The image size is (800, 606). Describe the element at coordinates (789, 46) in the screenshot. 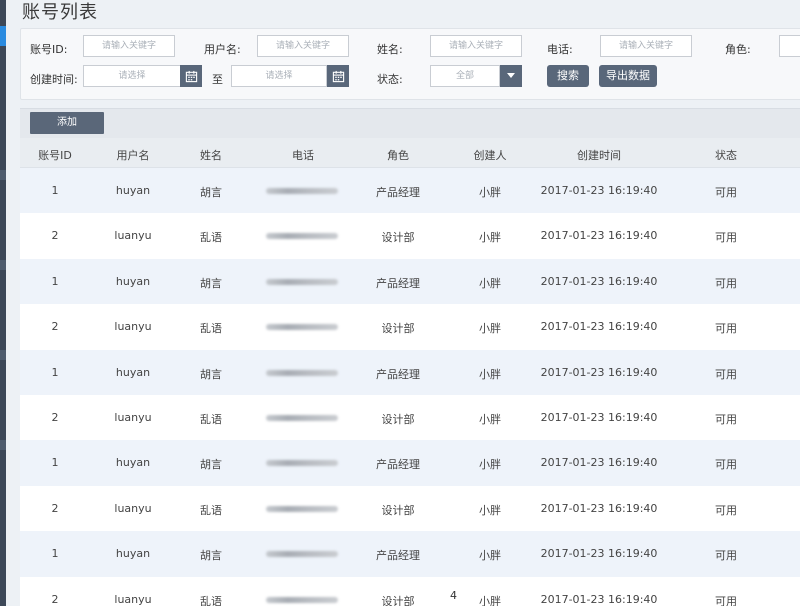

I see `role-select` at that location.